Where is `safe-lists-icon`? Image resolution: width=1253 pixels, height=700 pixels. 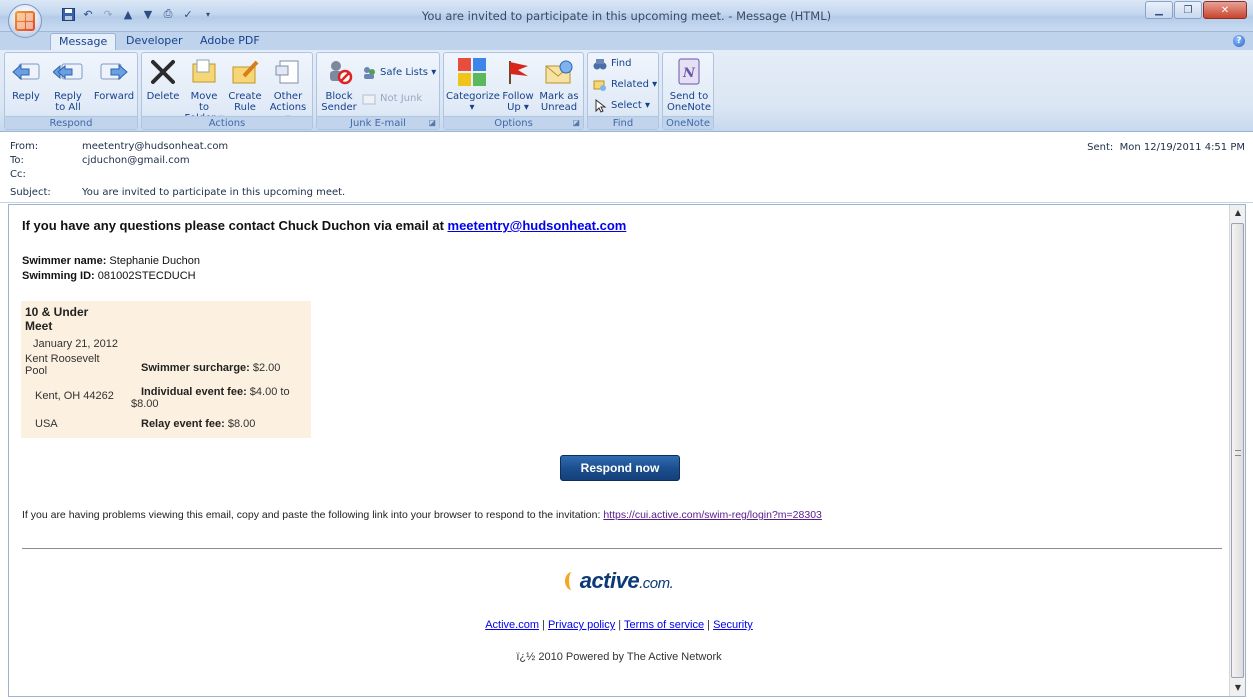 safe-lists-icon is located at coordinates (369, 73).